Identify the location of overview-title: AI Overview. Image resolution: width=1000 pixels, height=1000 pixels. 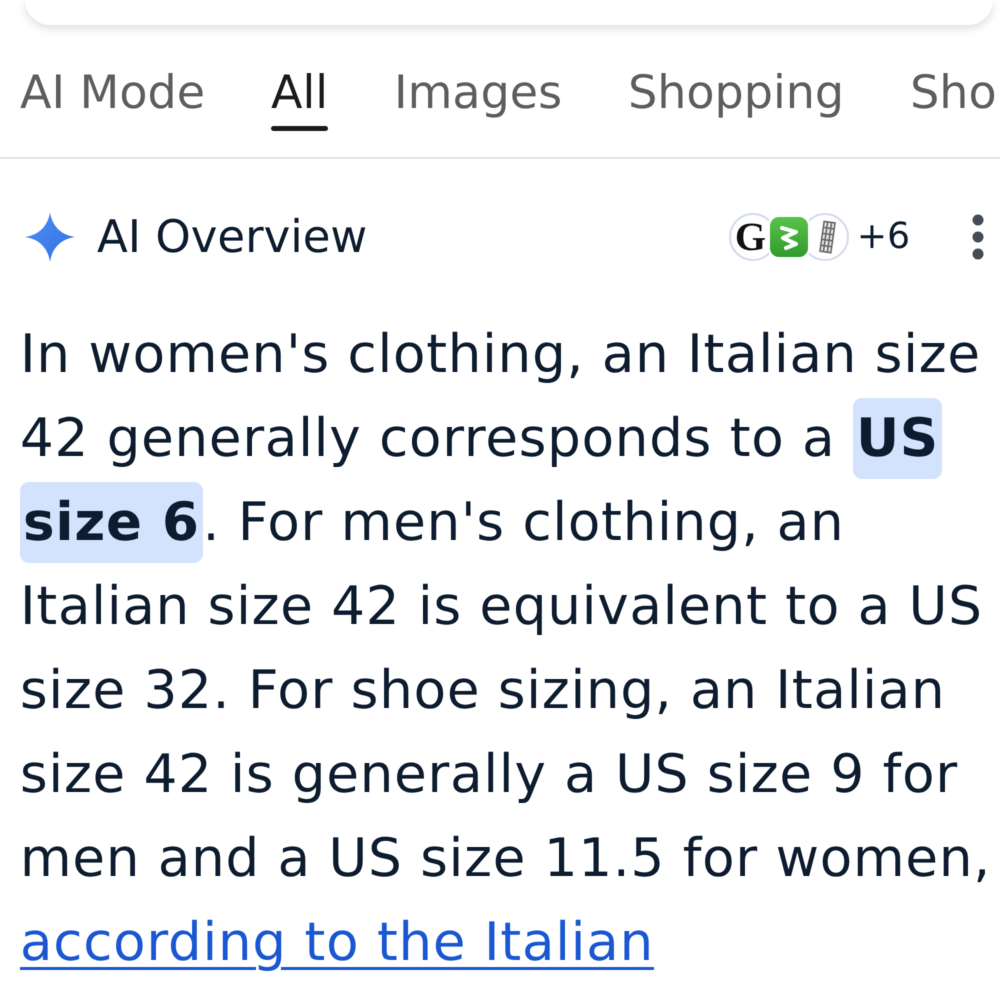
(232, 237).